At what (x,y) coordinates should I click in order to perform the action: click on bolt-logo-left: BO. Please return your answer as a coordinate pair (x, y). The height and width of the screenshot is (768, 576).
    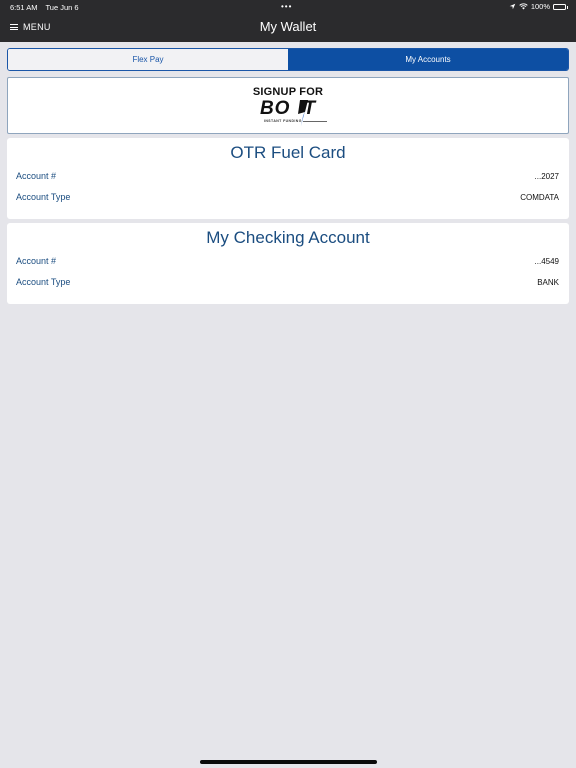
    Looking at the image, I should click on (275, 108).